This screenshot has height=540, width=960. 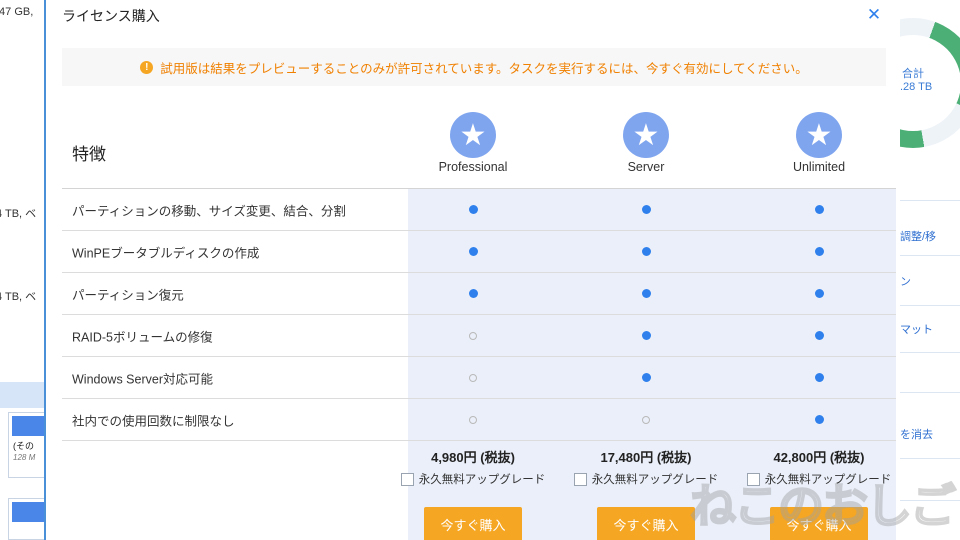 I want to click on buy-now-button-server: 今すぐ購入, so click(x=646, y=523).